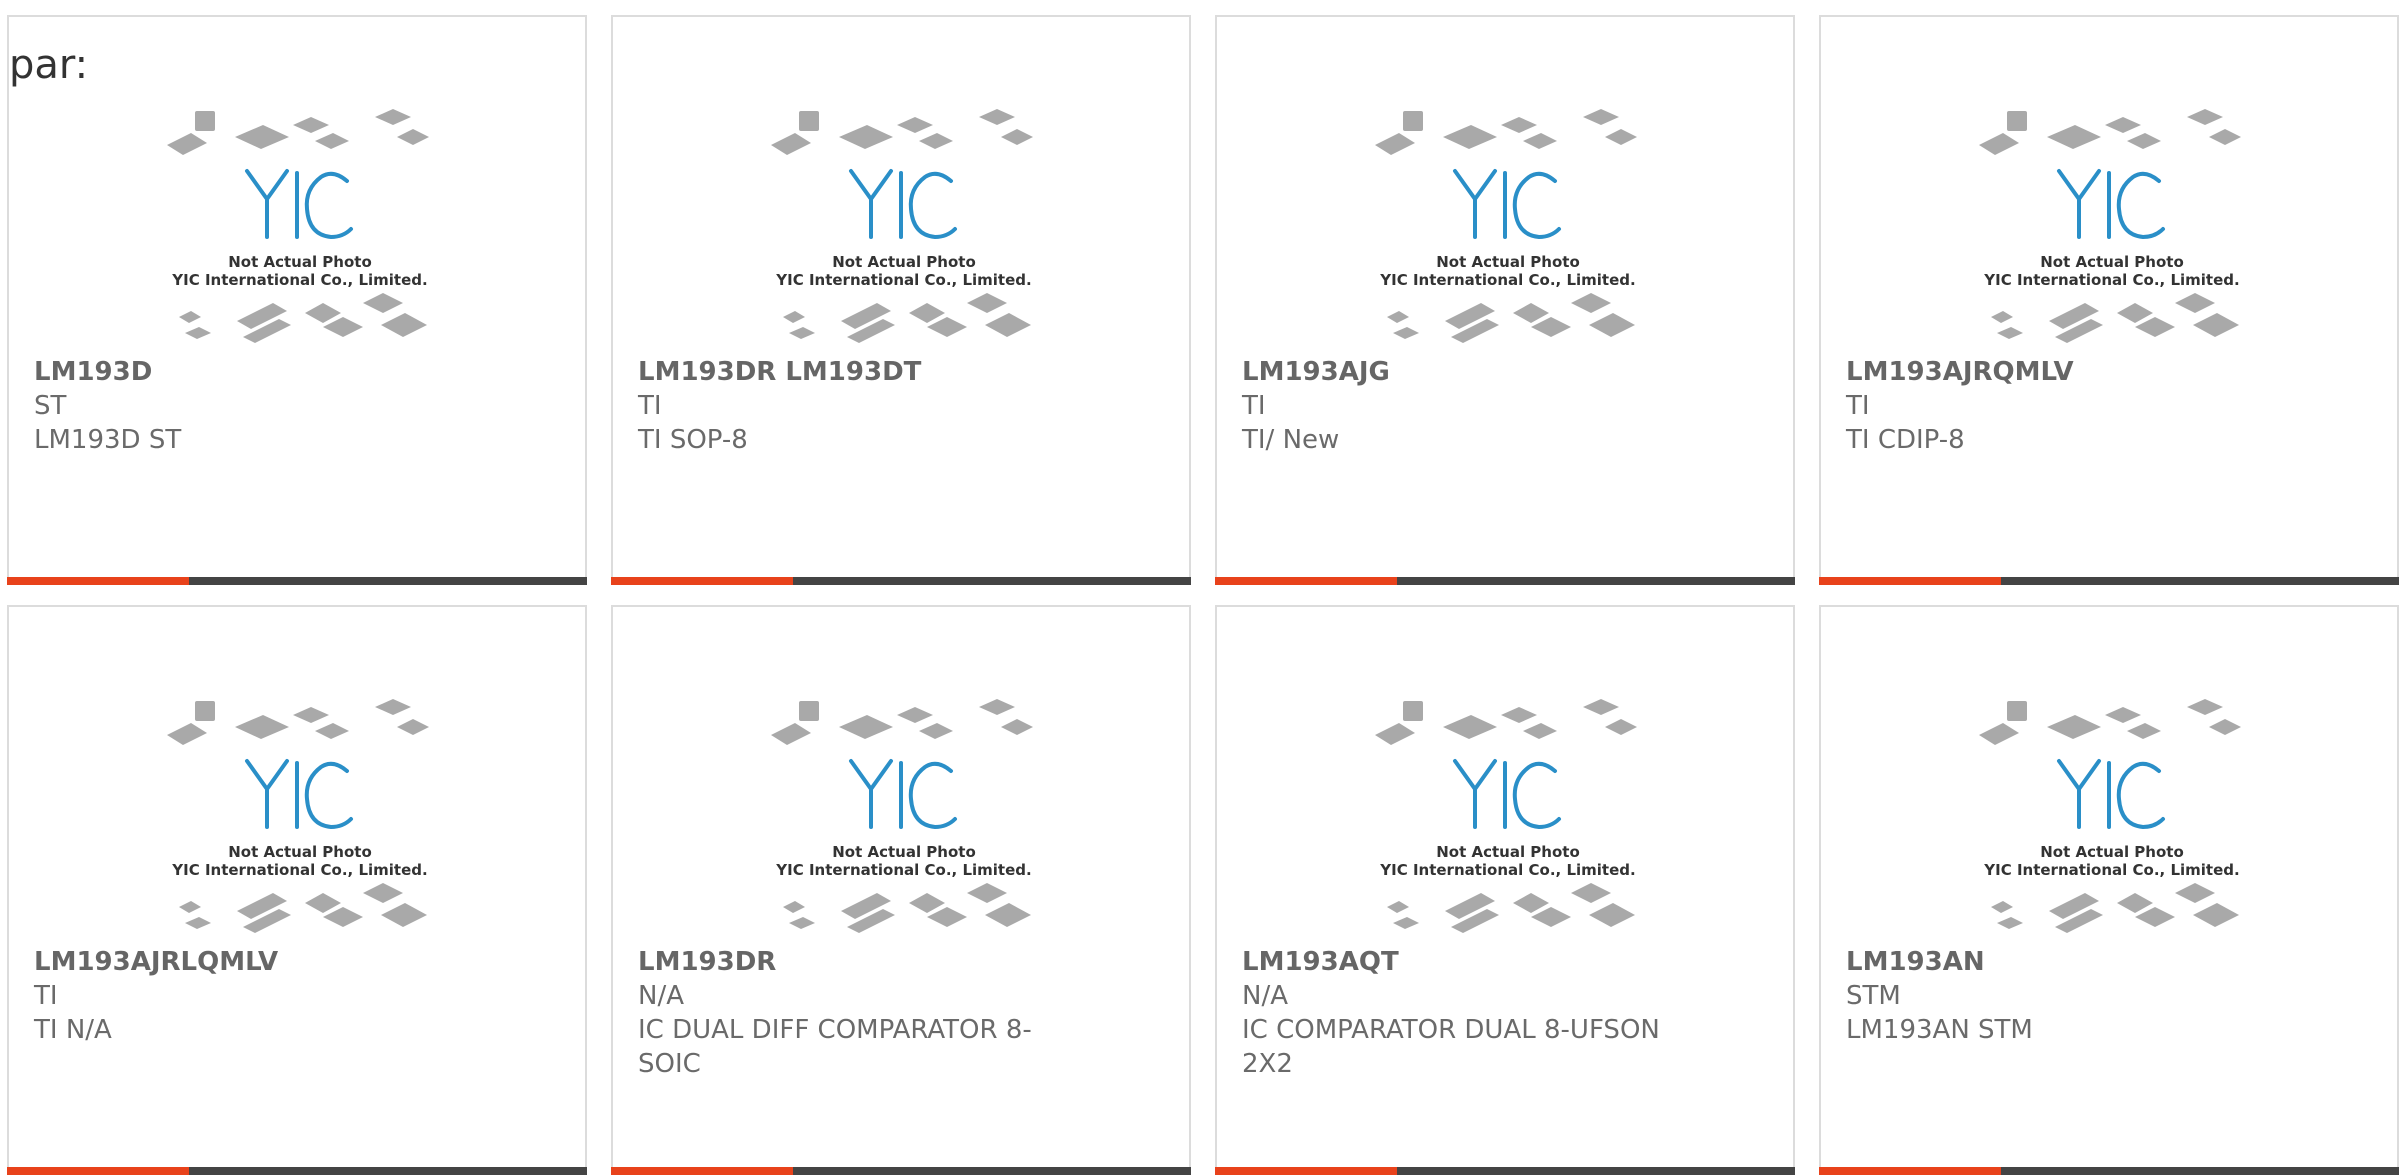 This screenshot has width=2400, height=1175. What do you see at coordinates (2061, 372) in the screenshot?
I see `part-number-link: LM193AJRQMLV` at bounding box center [2061, 372].